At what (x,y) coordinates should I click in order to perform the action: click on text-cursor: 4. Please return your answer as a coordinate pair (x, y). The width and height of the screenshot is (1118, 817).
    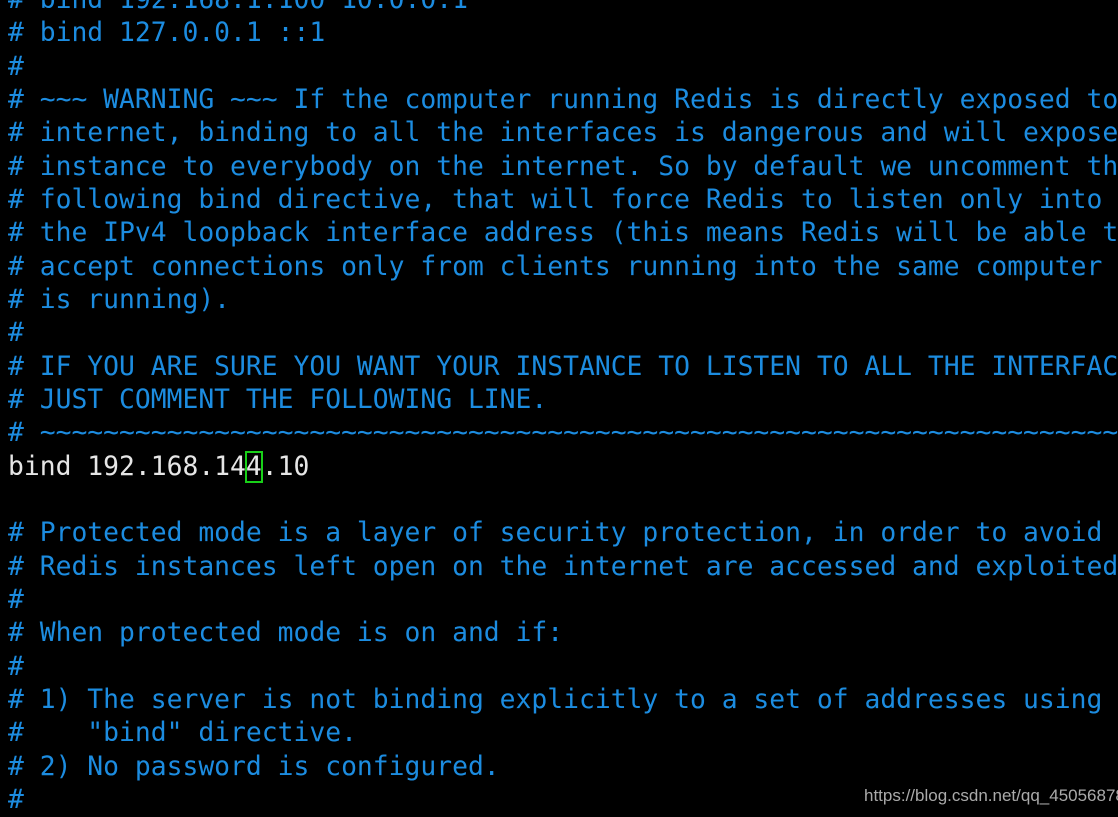
    Looking at the image, I should click on (253, 466).